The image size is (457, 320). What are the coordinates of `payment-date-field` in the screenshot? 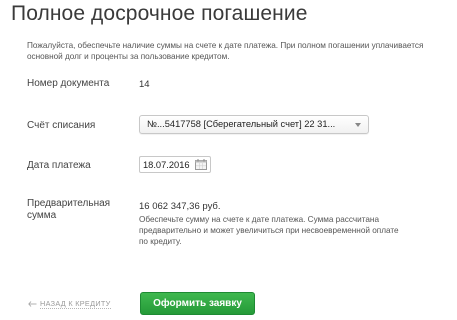 It's located at (175, 164).